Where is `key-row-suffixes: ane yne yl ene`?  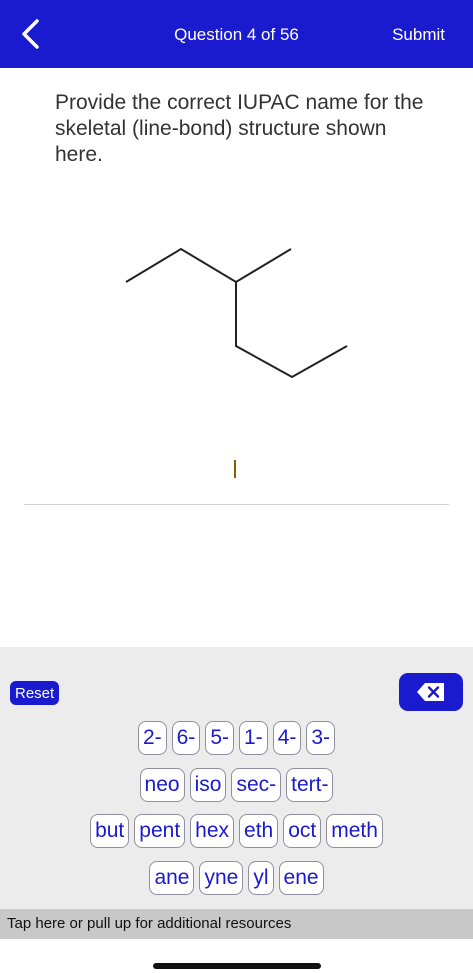
key-row-suffixes: ane yne yl ene is located at coordinates (236, 878).